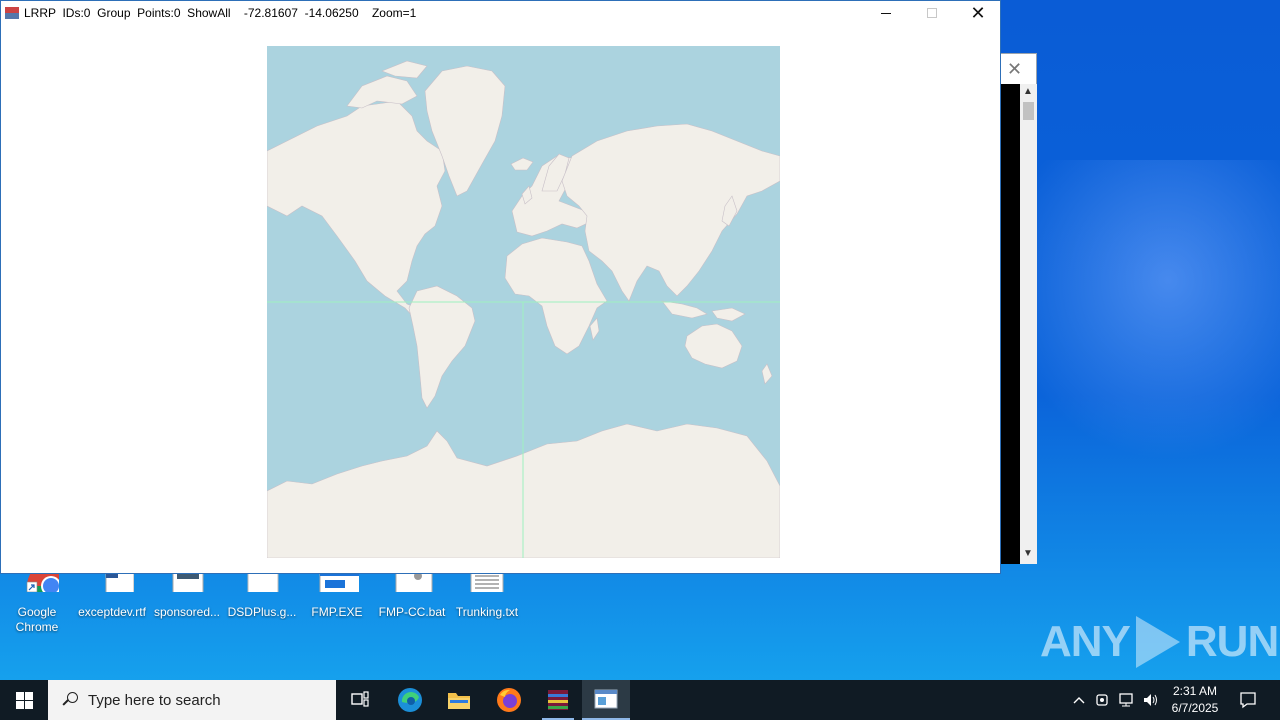  Describe the element at coordinates (12, 13) in the screenshot. I see `app-icon` at that location.